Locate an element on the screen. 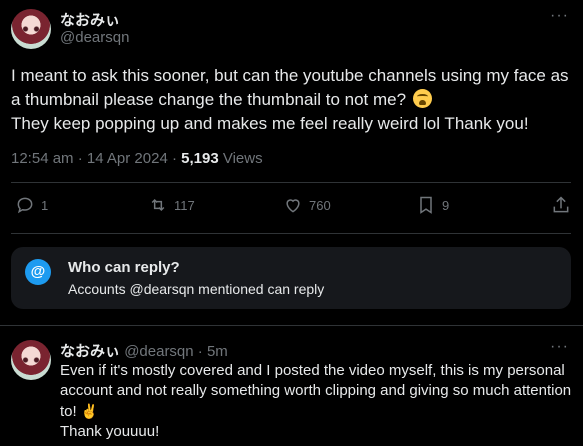  repost-button: 117 is located at coordinates (171, 205).